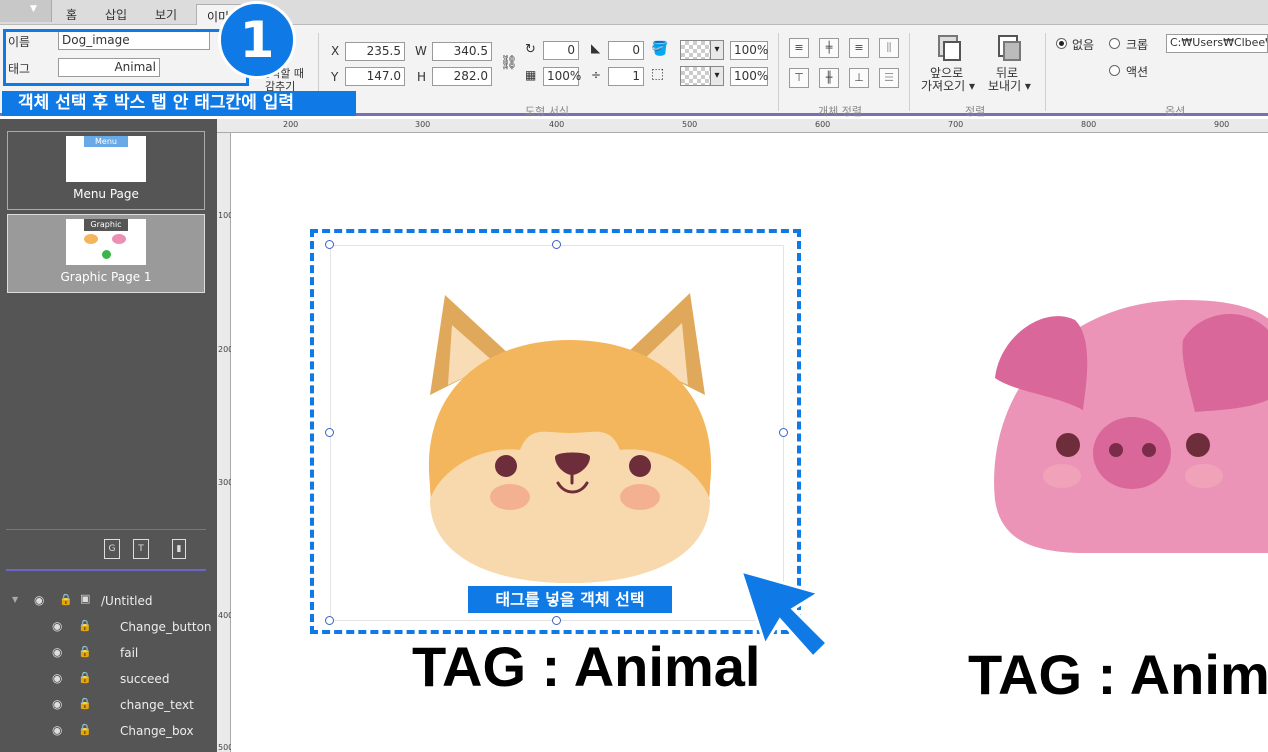 This screenshot has width=1268, height=752. What do you see at coordinates (26, 11) in the screenshot?
I see `file-menu-button: ▼` at bounding box center [26, 11].